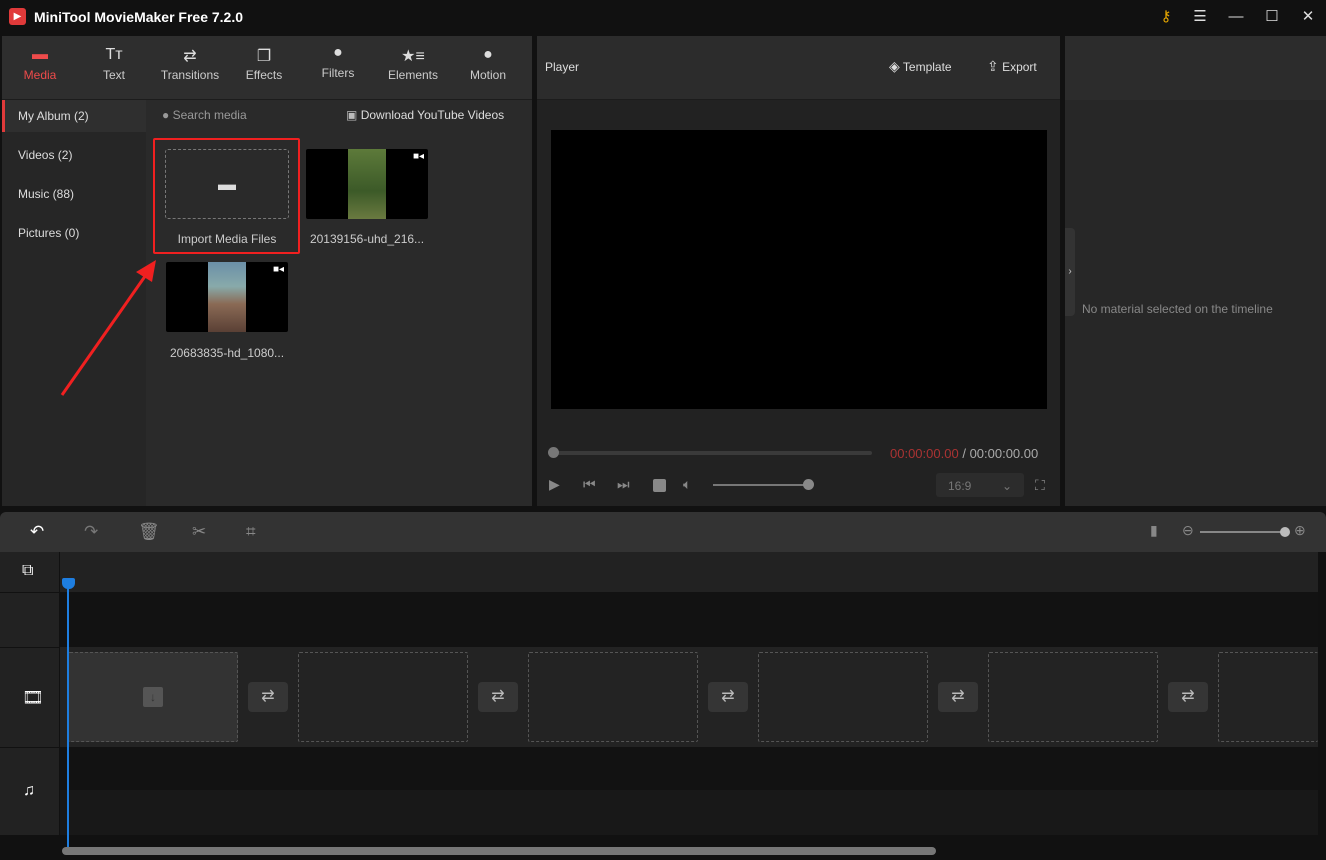  Describe the element at coordinates (1004, 453) in the screenshot. I see `total-time: 00:00:00.00` at that location.